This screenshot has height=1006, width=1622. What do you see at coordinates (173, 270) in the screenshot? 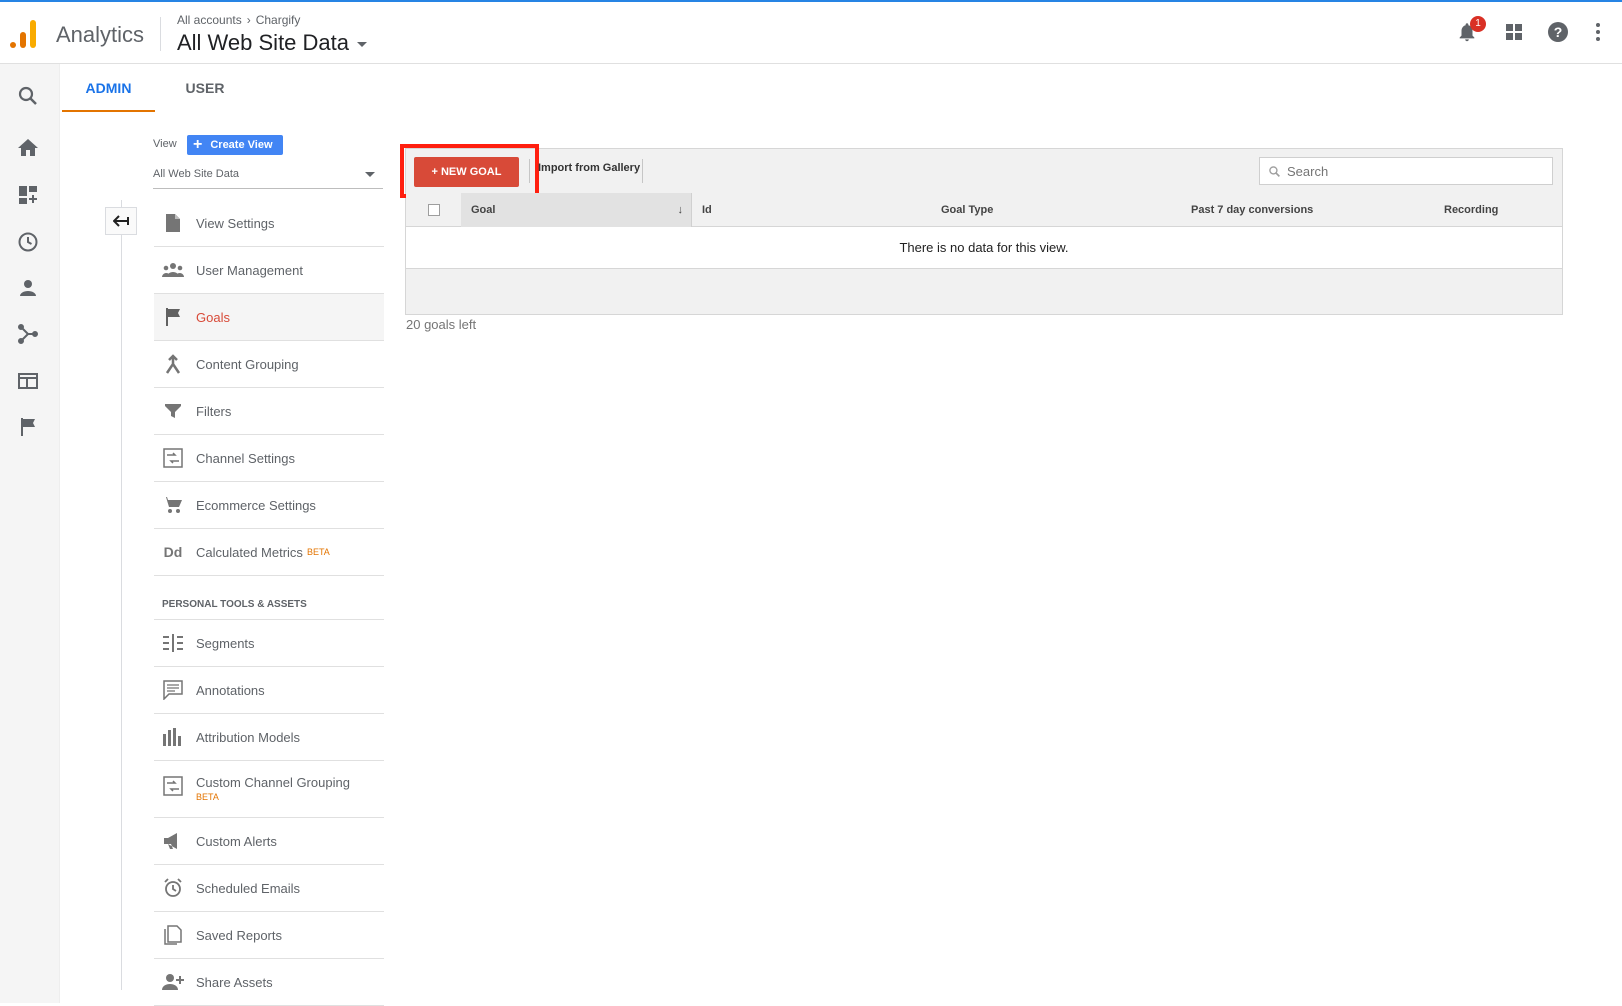
I see `people-icon` at bounding box center [173, 270].